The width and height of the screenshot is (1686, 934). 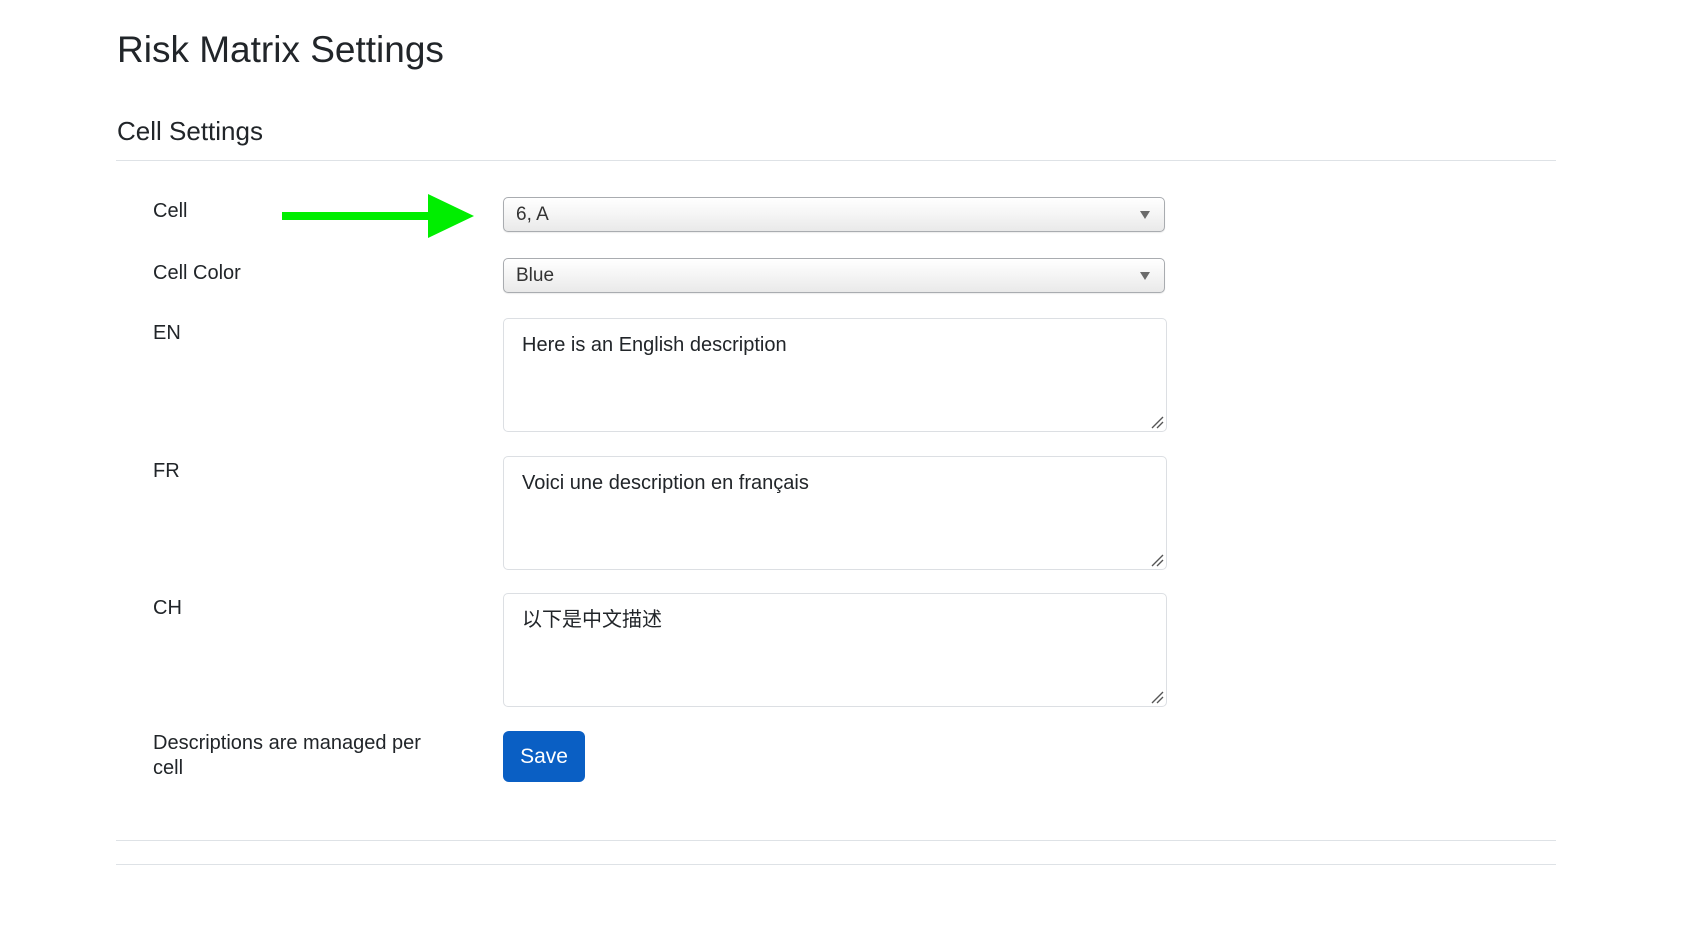 I want to click on ch-label: CH, so click(x=167, y=608).